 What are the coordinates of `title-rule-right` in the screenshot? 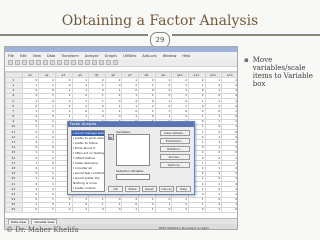 It's located at (246, 35).